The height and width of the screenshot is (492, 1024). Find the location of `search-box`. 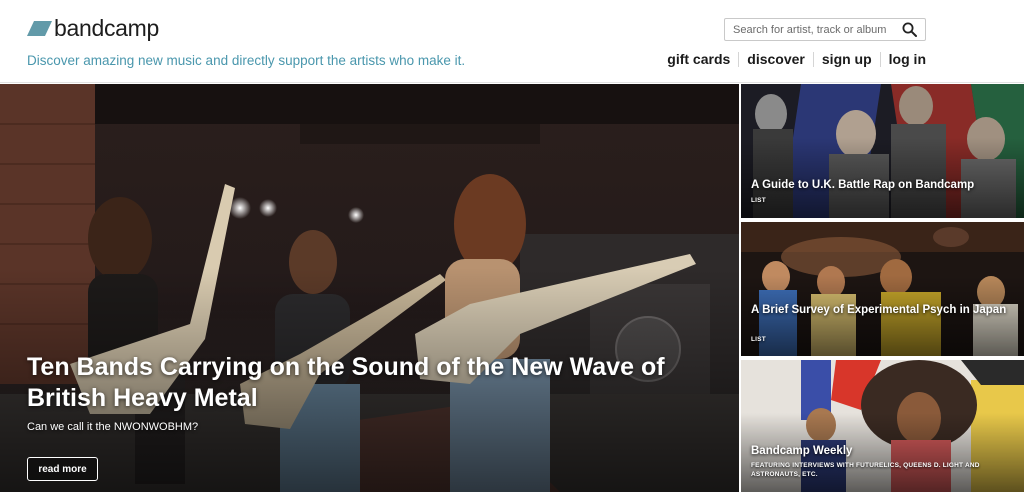

search-box is located at coordinates (825, 29).